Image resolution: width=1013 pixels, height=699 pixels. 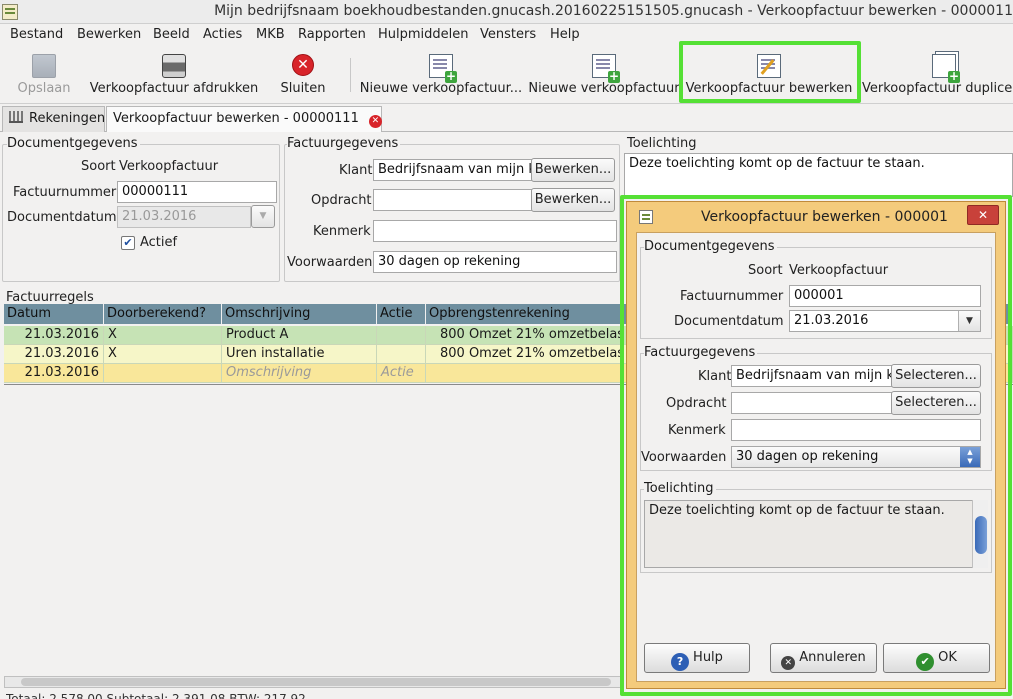 I want to click on menu-bewerken: Bewerken, so click(x=109, y=34).